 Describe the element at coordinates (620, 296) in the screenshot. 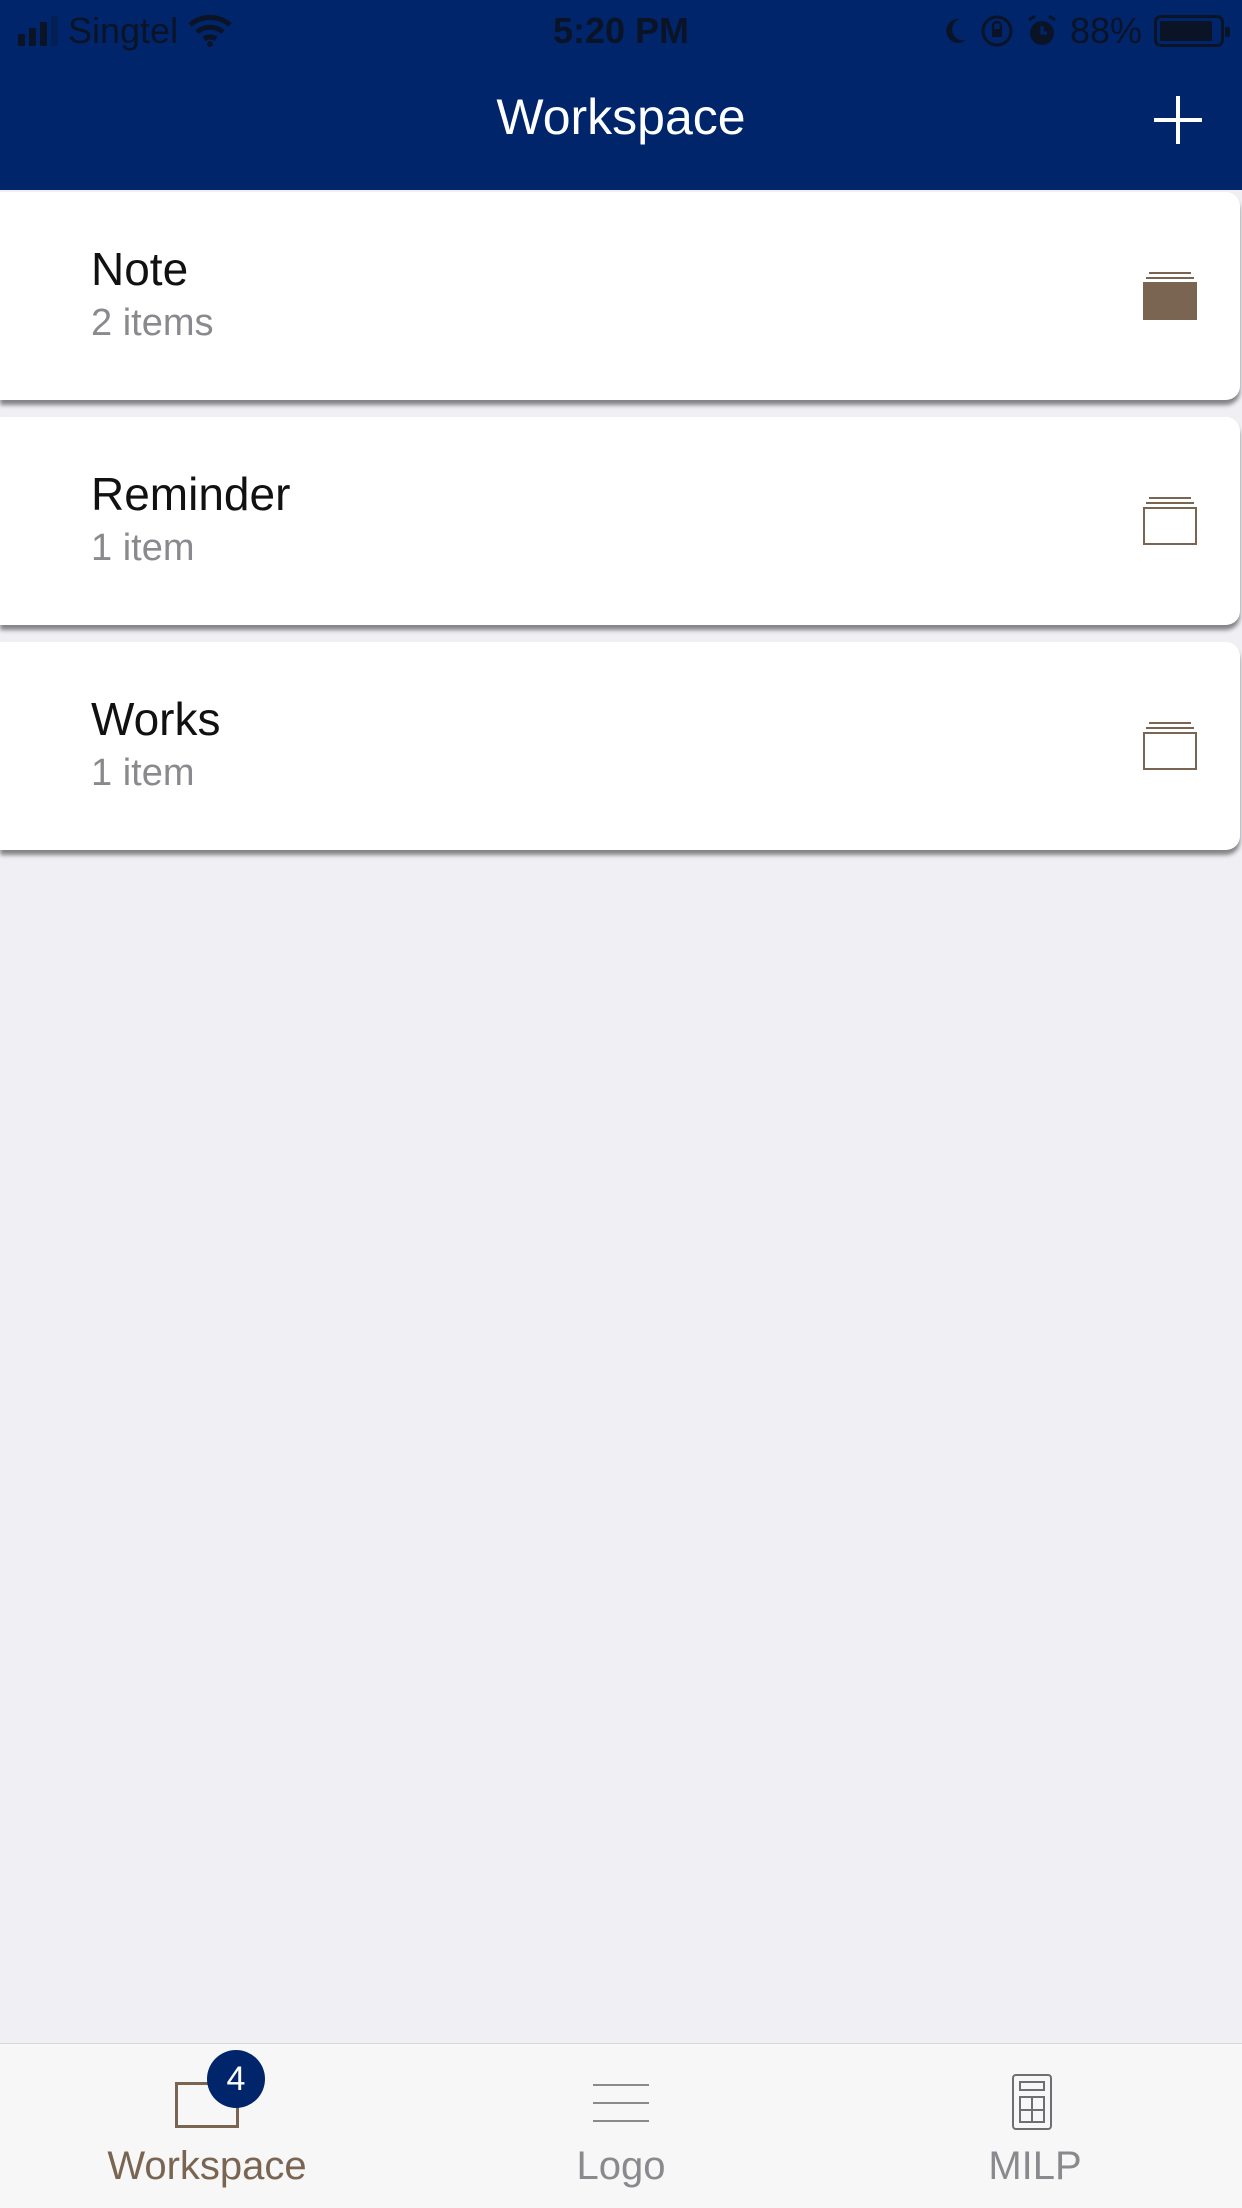

I see `folder-card-note: Note 2 items` at that location.